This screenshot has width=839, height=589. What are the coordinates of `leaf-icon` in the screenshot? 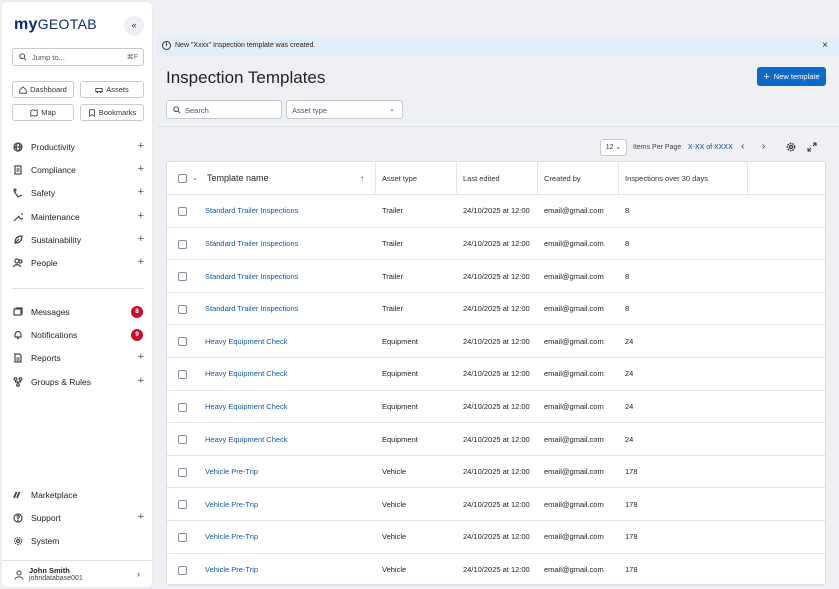 It's located at (18, 239).